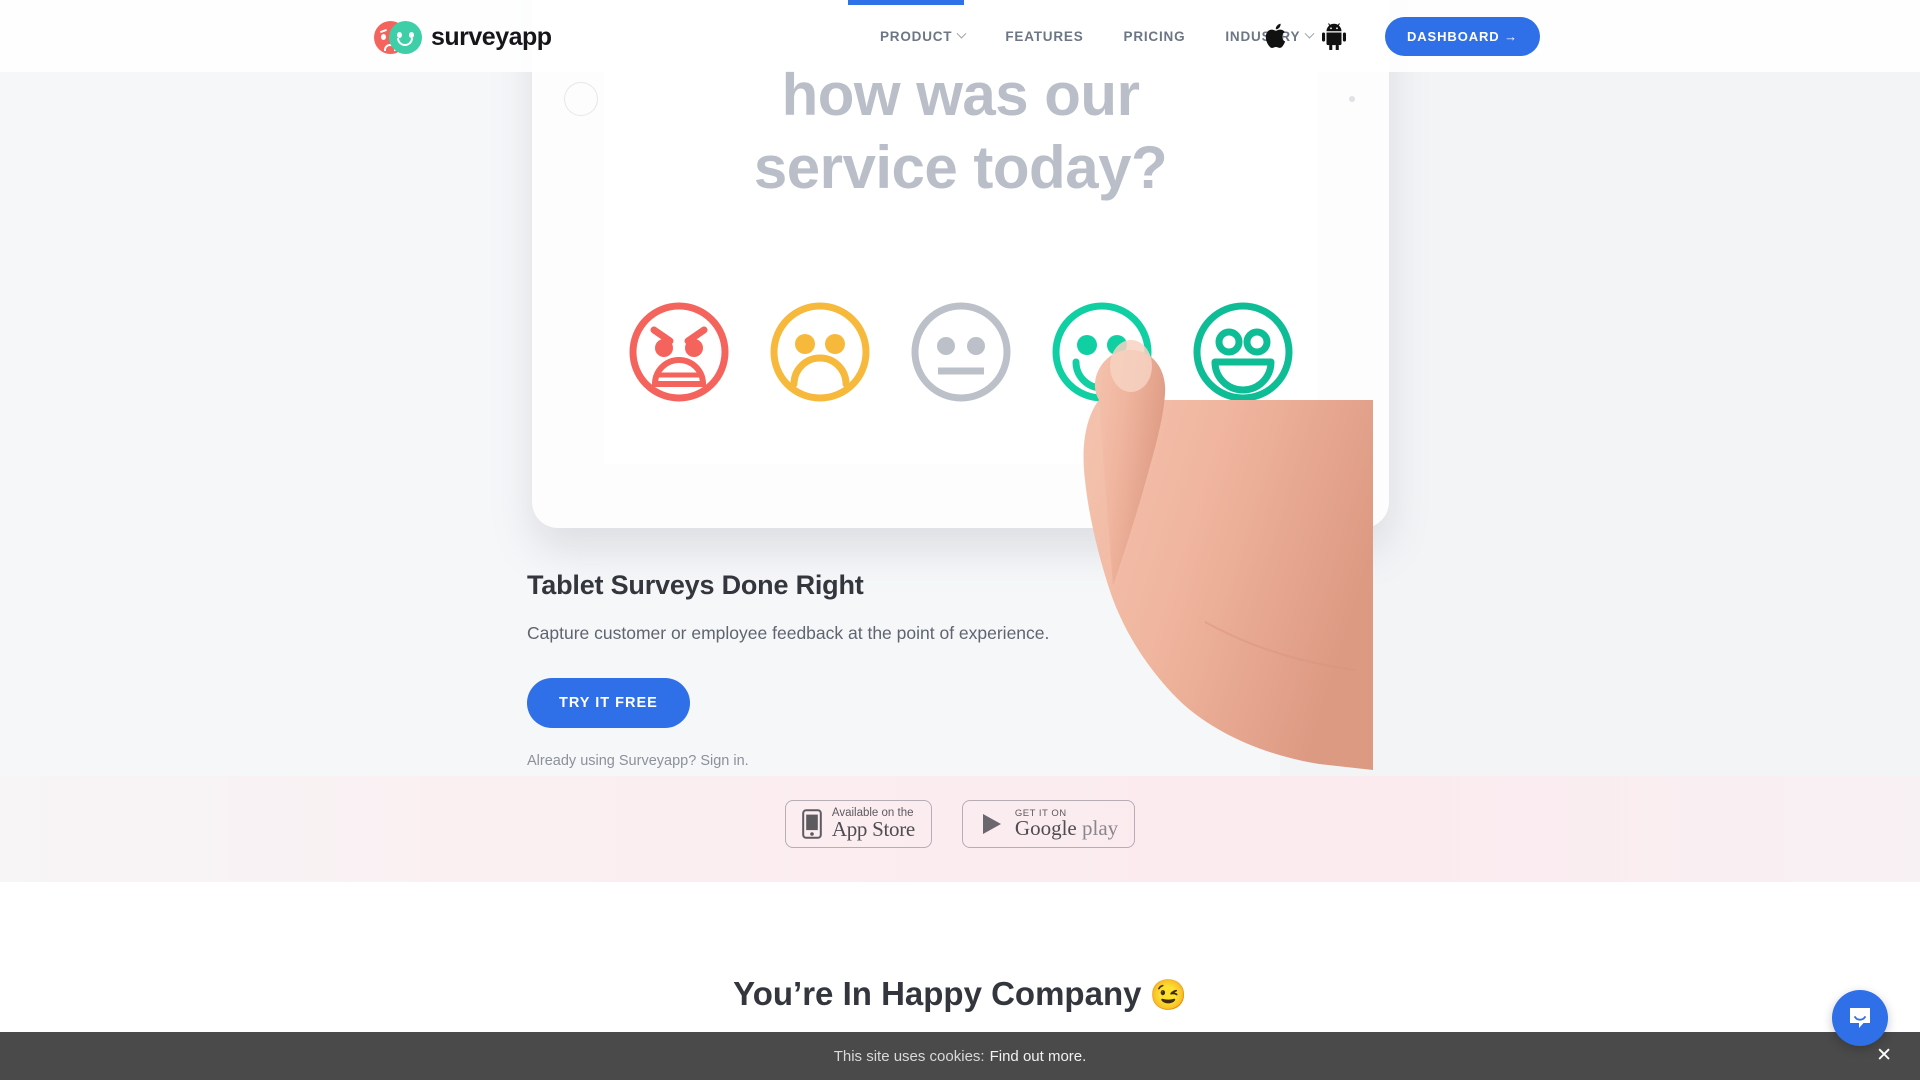  What do you see at coordinates (960, 131) in the screenshot?
I see `survey-question: how was our service today?` at bounding box center [960, 131].